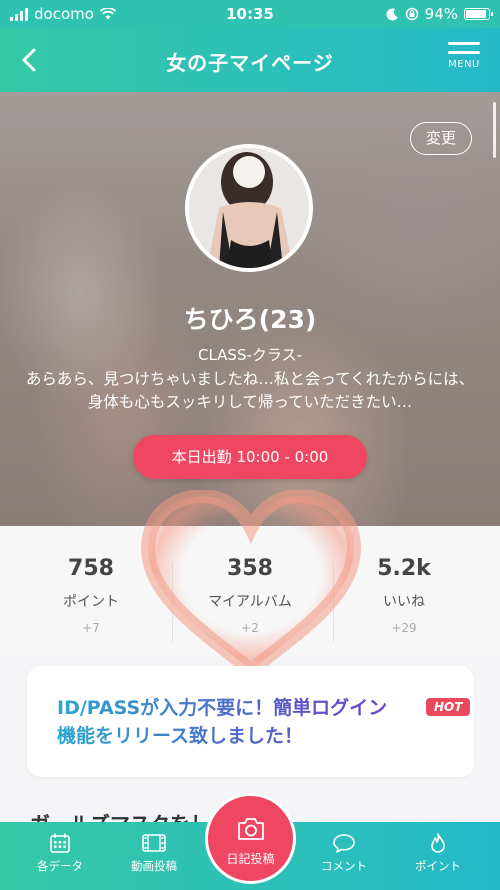  Describe the element at coordinates (448, 707) in the screenshot. I see `hot-badge: HOT` at that location.